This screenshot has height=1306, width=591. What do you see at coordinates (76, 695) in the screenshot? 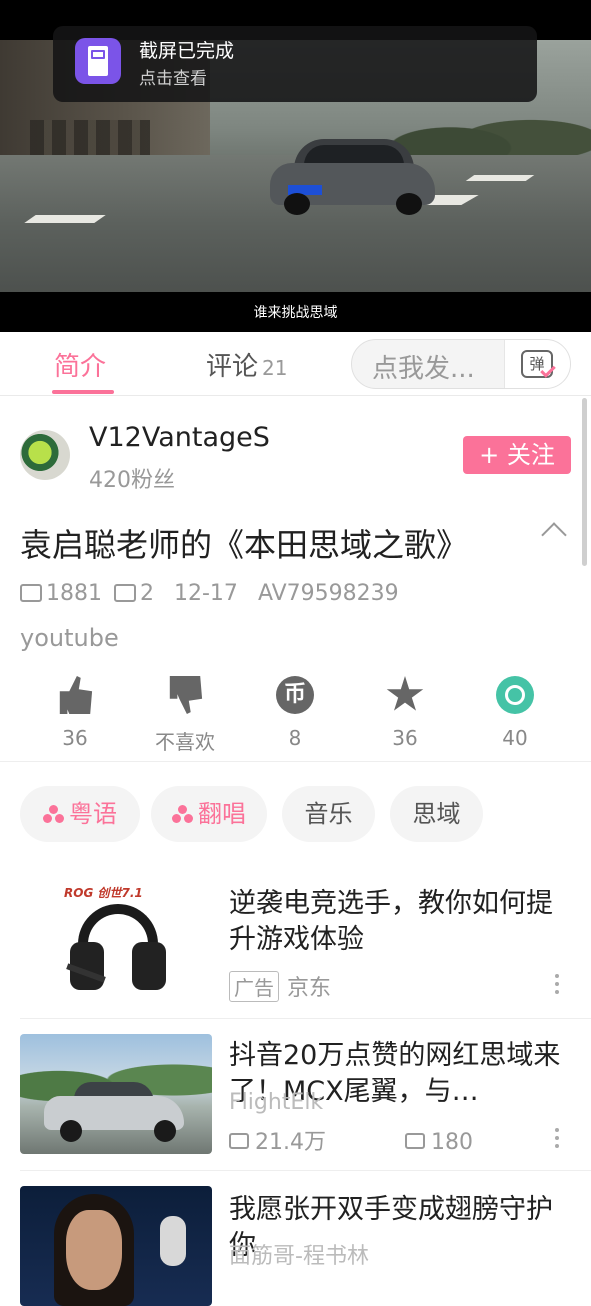
I see `like-icon` at bounding box center [76, 695].